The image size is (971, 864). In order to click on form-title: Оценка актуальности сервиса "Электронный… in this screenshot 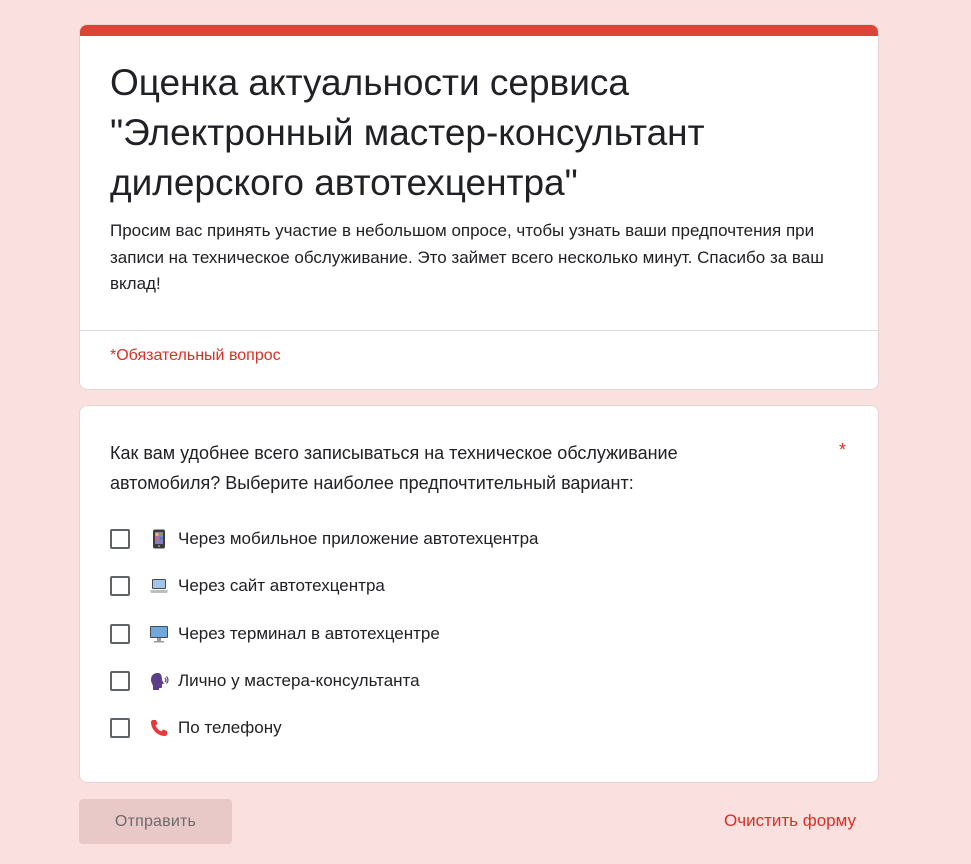, I will do `click(407, 132)`.